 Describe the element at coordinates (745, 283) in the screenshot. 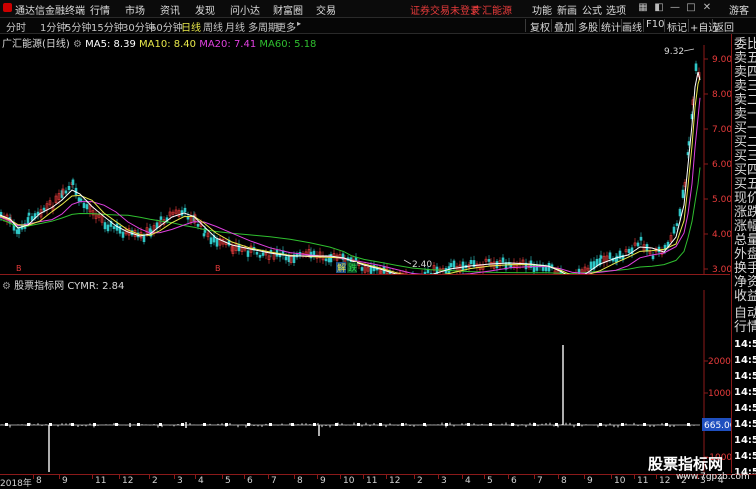

I see `quote-label: 净资` at that location.